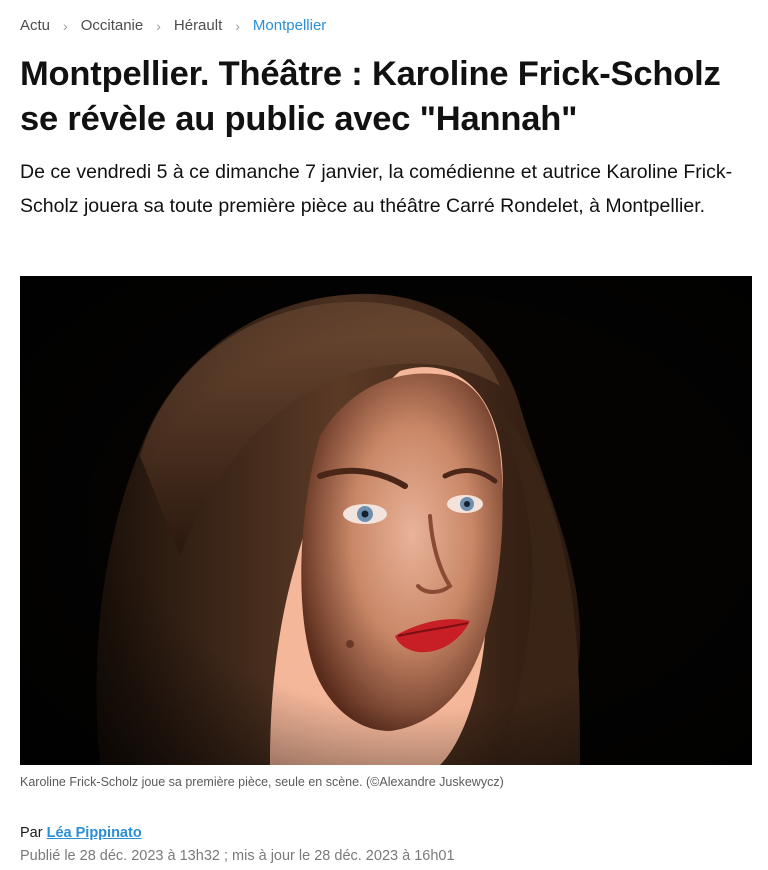  I want to click on breadcrumb-item-herault: Hérault, so click(198, 26).